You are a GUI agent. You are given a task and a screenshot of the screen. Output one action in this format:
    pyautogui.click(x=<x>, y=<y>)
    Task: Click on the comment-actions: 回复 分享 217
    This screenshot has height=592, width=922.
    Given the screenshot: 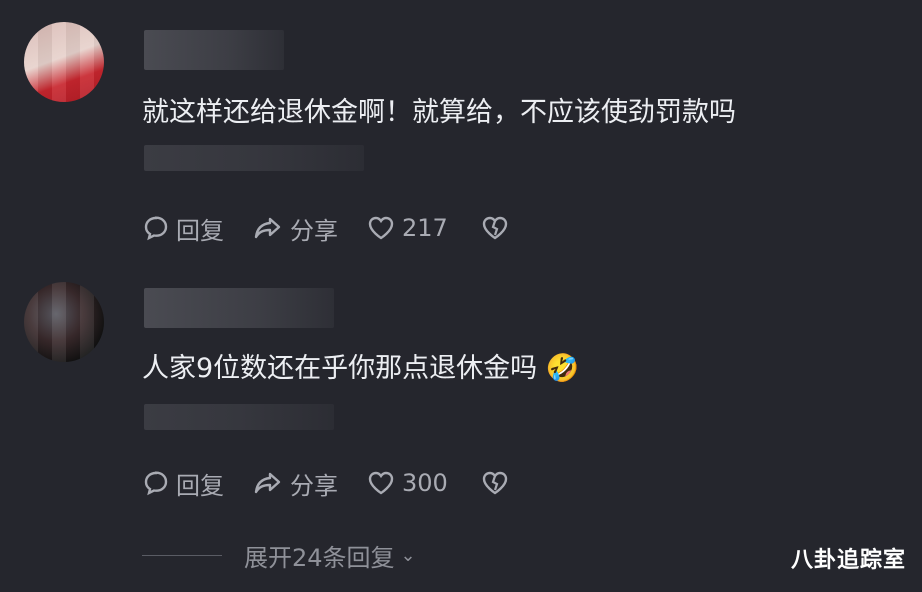 What is the action you would take?
    pyautogui.click(x=343, y=228)
    